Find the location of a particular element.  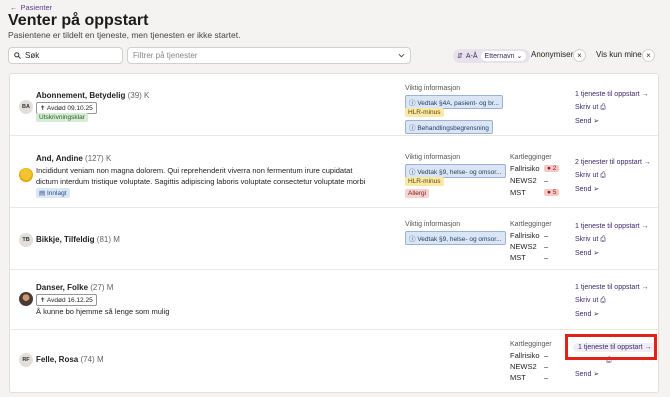

back-link-label: Pasienter is located at coordinates (36, 7).